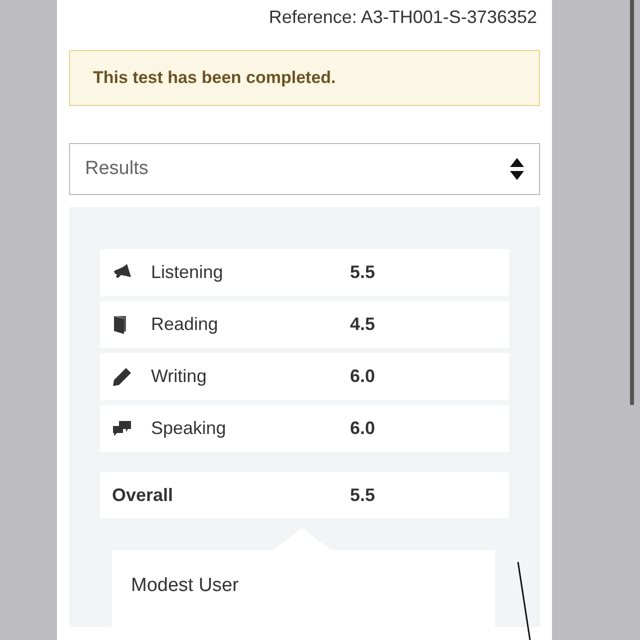  What do you see at coordinates (402, 17) in the screenshot?
I see `reference-text: Reference: A3-TH001-S-3736352` at bounding box center [402, 17].